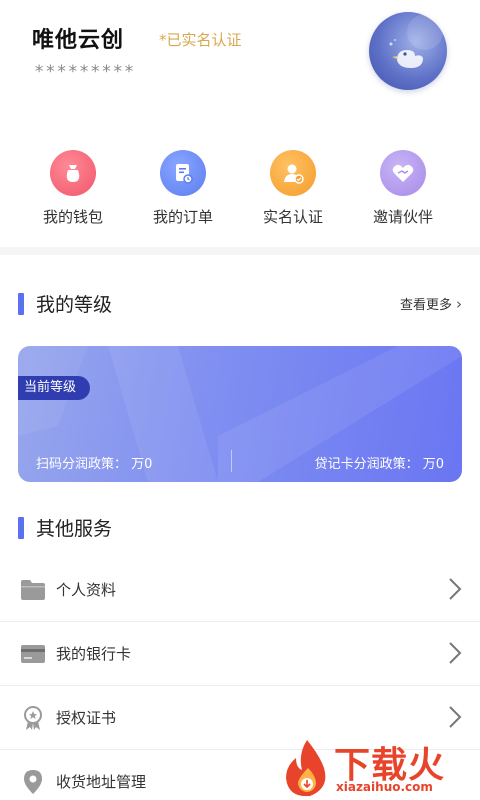 The image size is (480, 800). I want to click on scan-policy: 扫码分润政策： 万0, so click(94, 464).